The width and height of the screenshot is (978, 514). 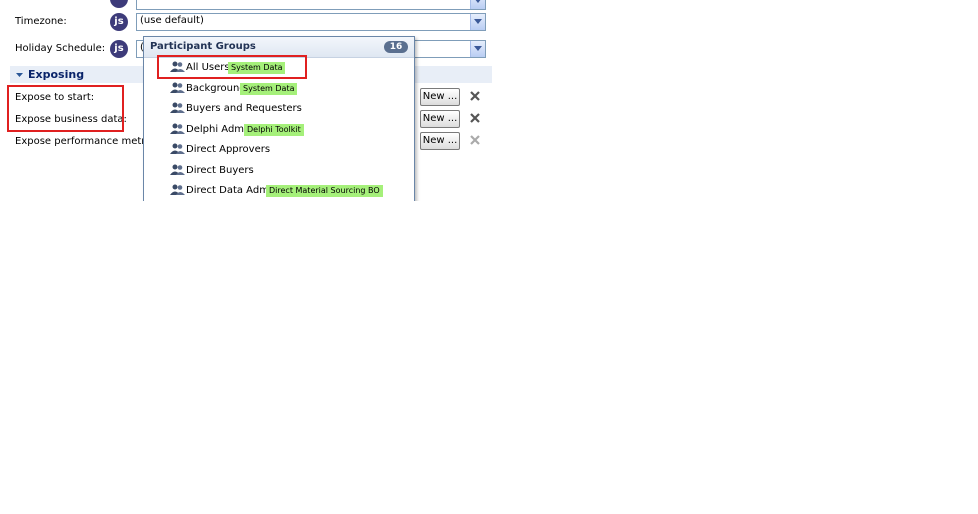 I want to click on group-name: Direct Data Admin, so click(x=232, y=190).